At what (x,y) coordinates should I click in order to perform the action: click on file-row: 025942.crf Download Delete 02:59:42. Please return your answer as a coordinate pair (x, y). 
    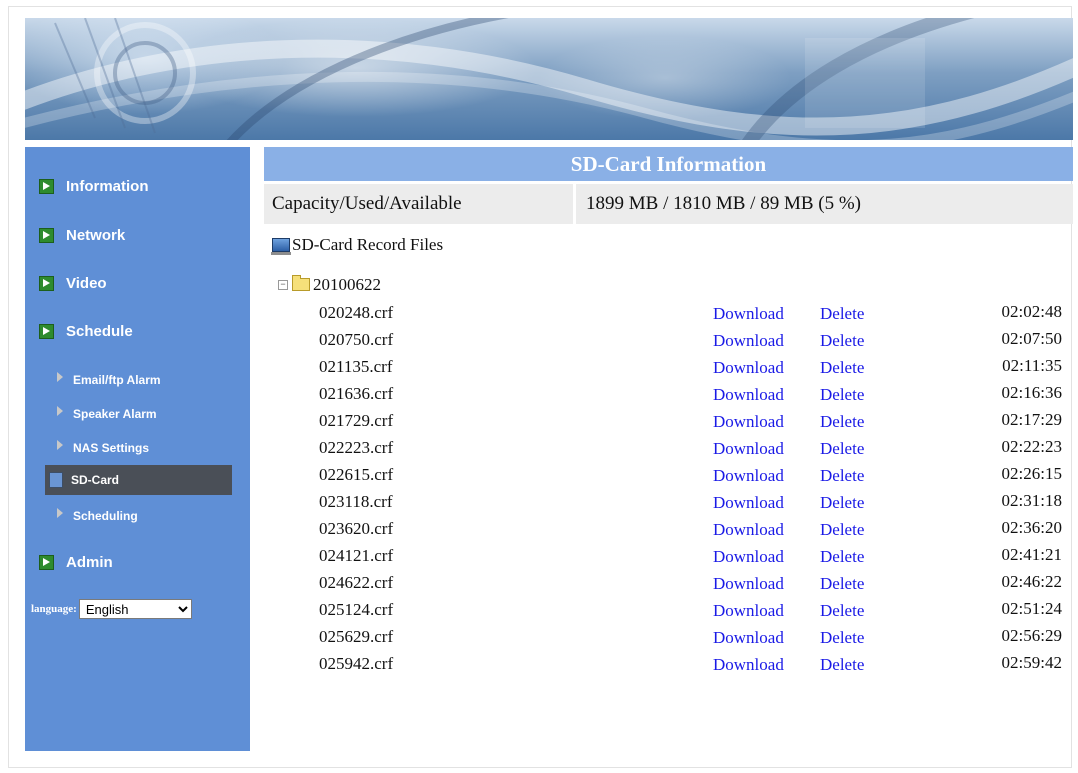
    Looking at the image, I should click on (668, 665).